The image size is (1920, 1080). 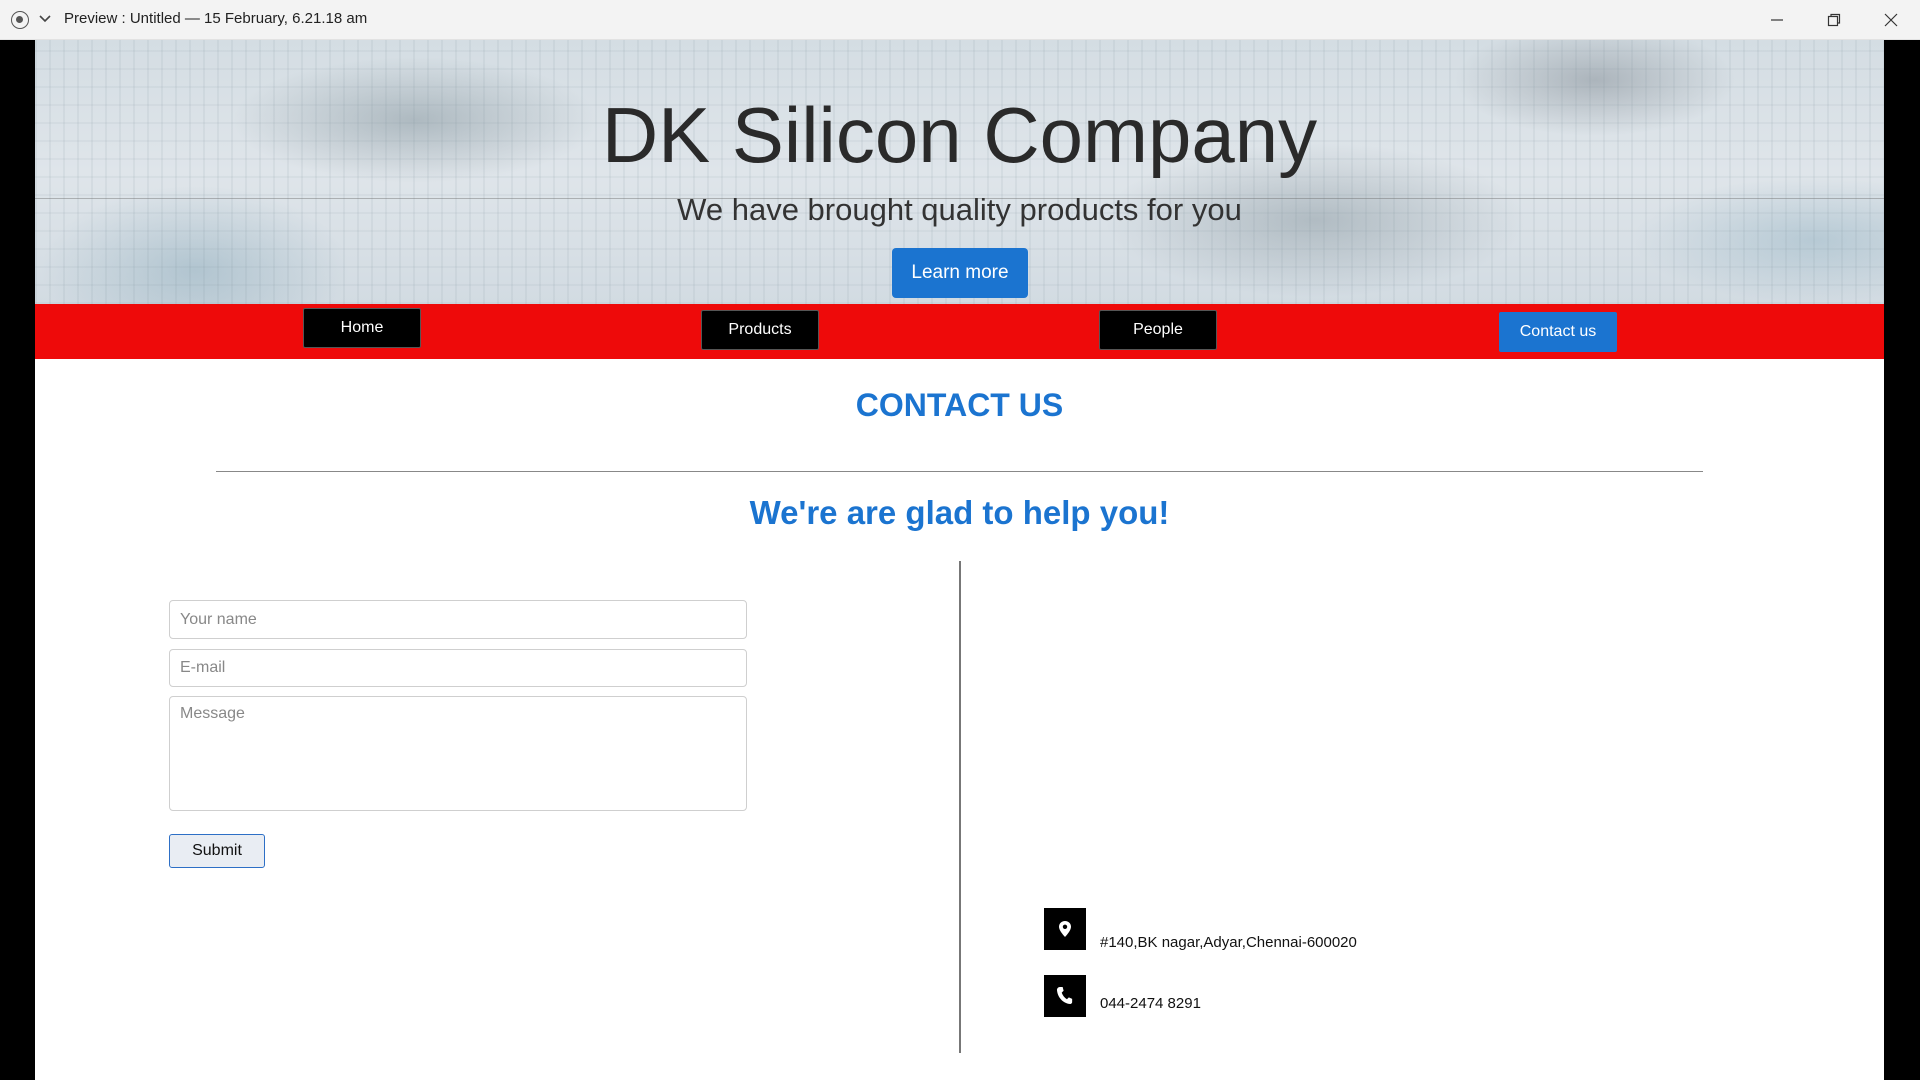 What do you see at coordinates (45, 19) in the screenshot?
I see `chevron-down-icon` at bounding box center [45, 19].